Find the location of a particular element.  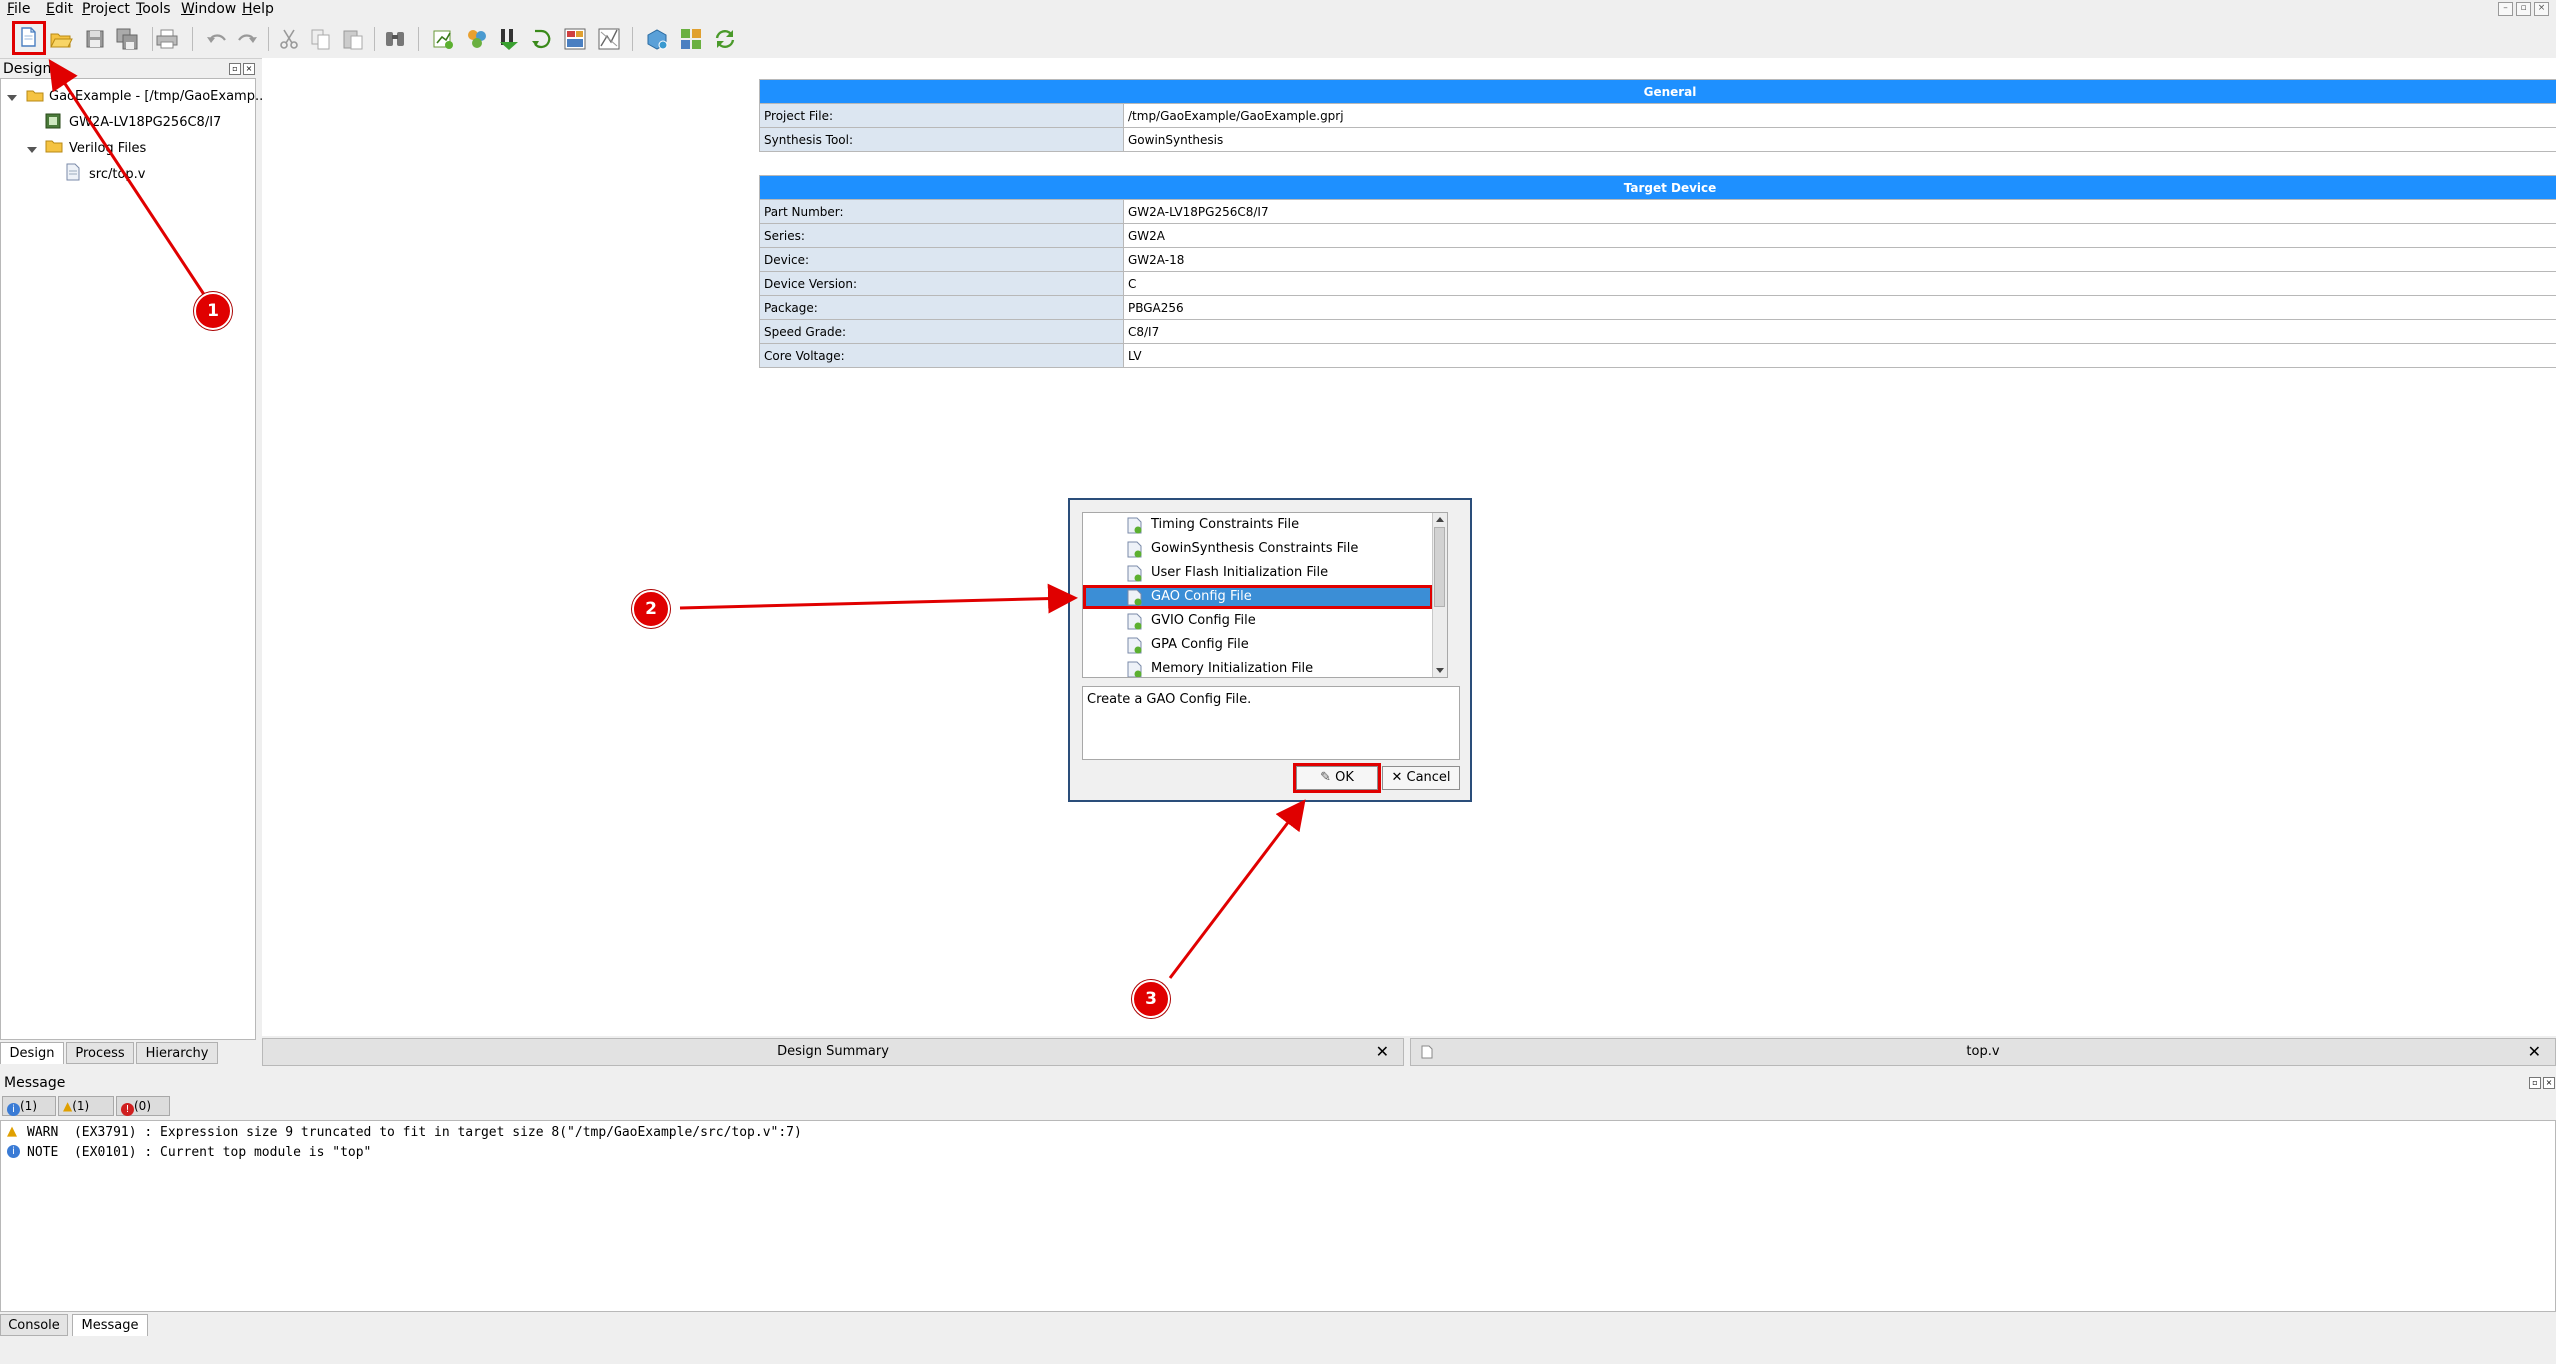

floor-planner-button is located at coordinates (575, 39).